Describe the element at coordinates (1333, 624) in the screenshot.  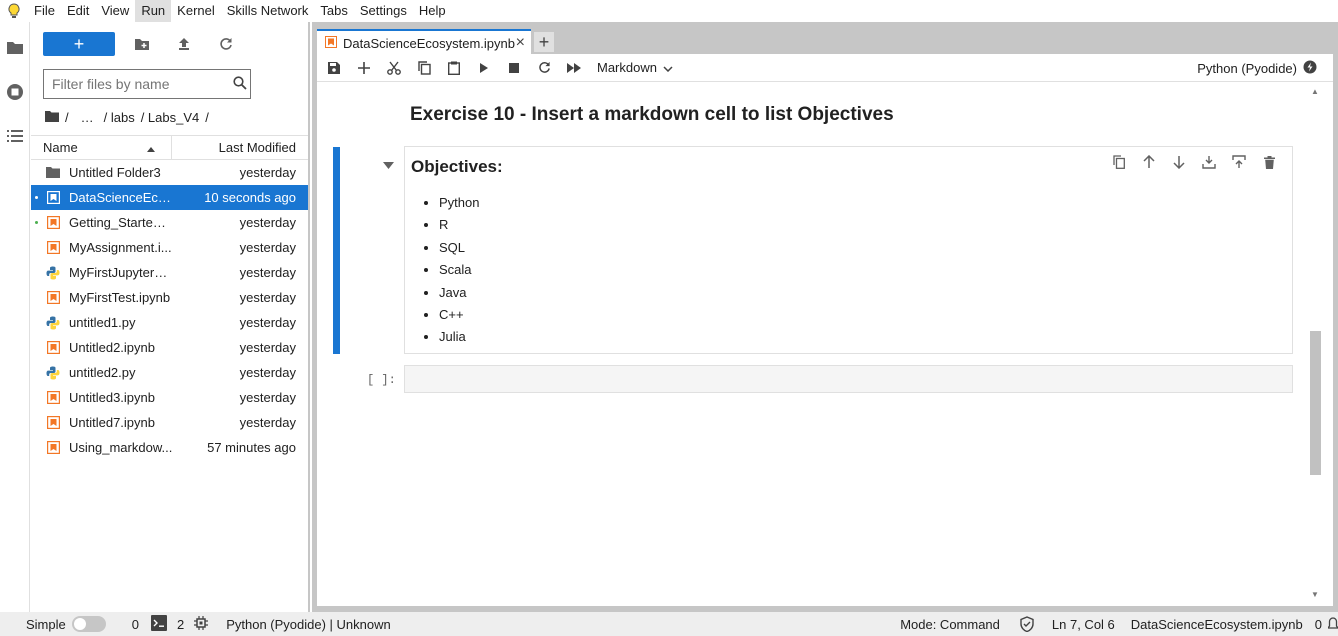
I see `bell-icon` at that location.